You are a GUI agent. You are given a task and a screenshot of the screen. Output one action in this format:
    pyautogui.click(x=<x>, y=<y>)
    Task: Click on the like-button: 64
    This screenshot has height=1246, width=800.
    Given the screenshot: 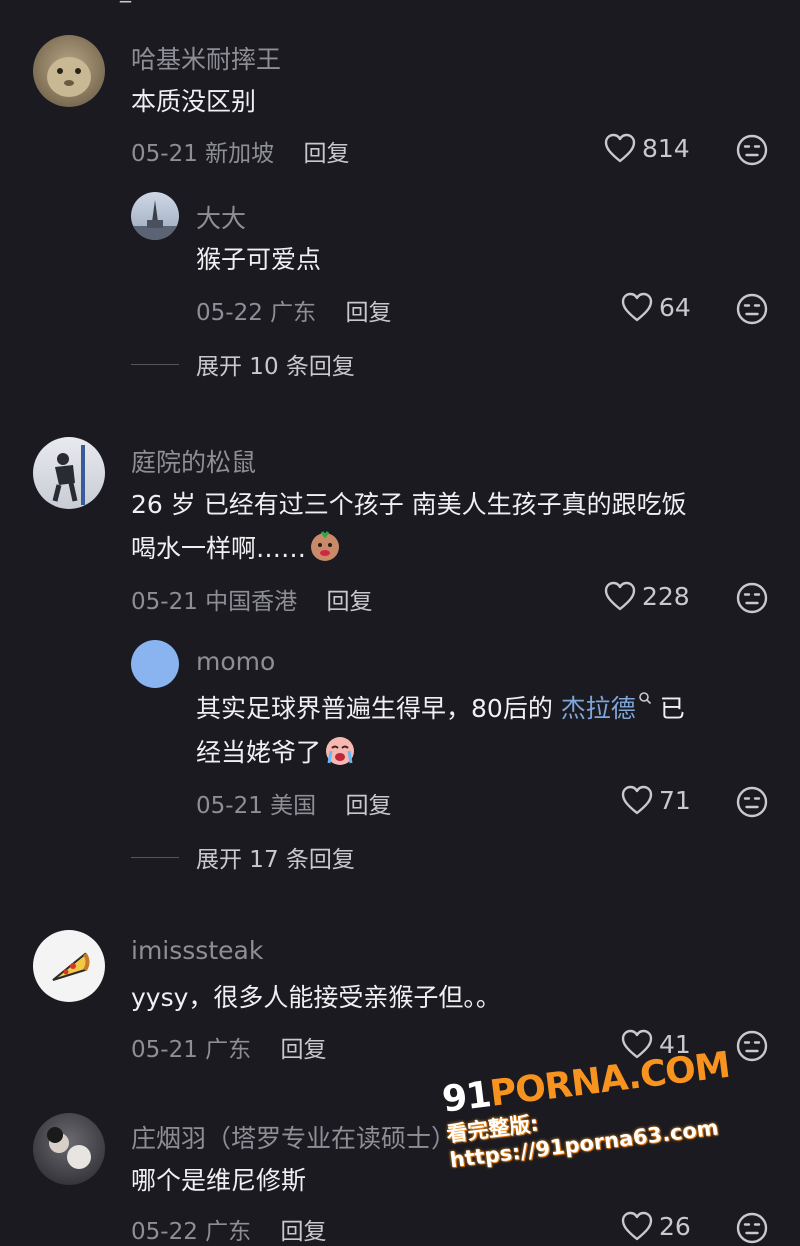 What is the action you would take?
    pyautogui.click(x=656, y=307)
    